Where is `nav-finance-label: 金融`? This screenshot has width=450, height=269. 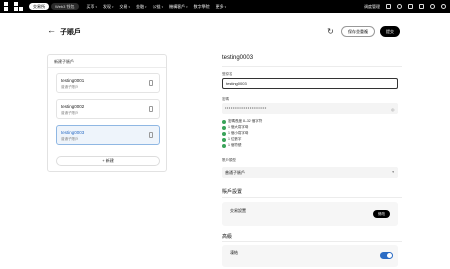 nav-finance-label: 金融 is located at coordinates (140, 6).